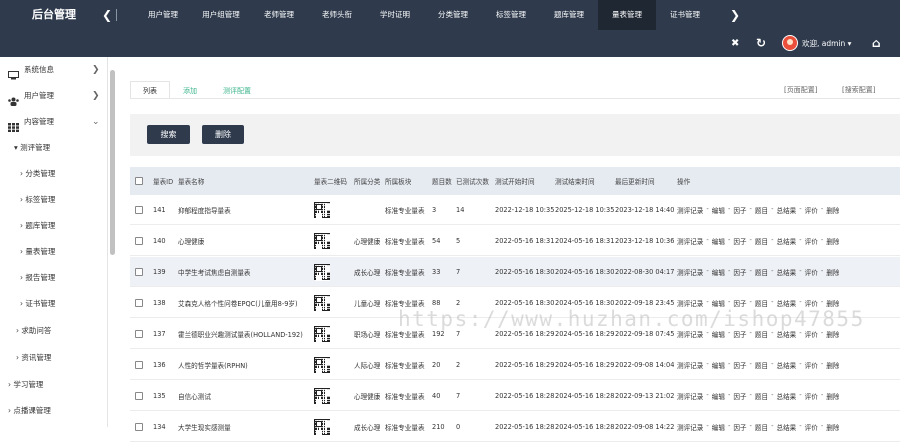  I want to click on sidebar-item: › 资讯管理, so click(53, 358).